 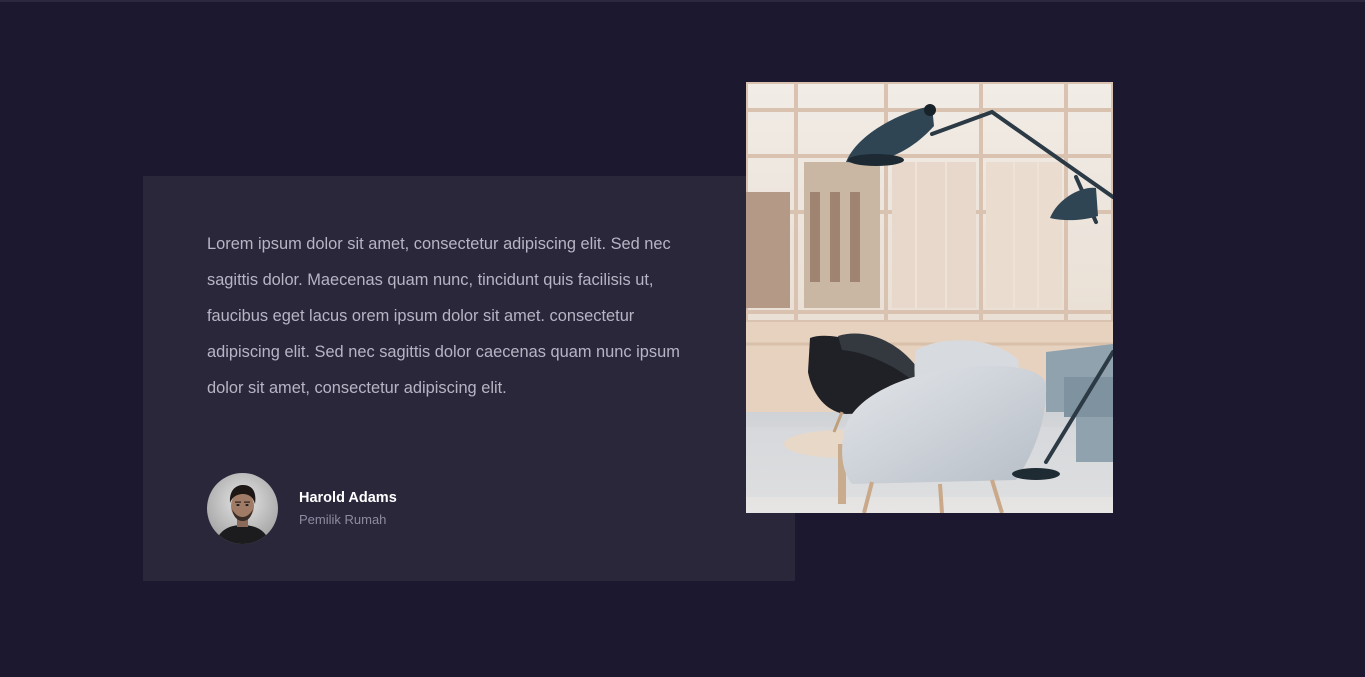 What do you see at coordinates (348, 498) in the screenshot?
I see `author-name: Harold Adams` at bounding box center [348, 498].